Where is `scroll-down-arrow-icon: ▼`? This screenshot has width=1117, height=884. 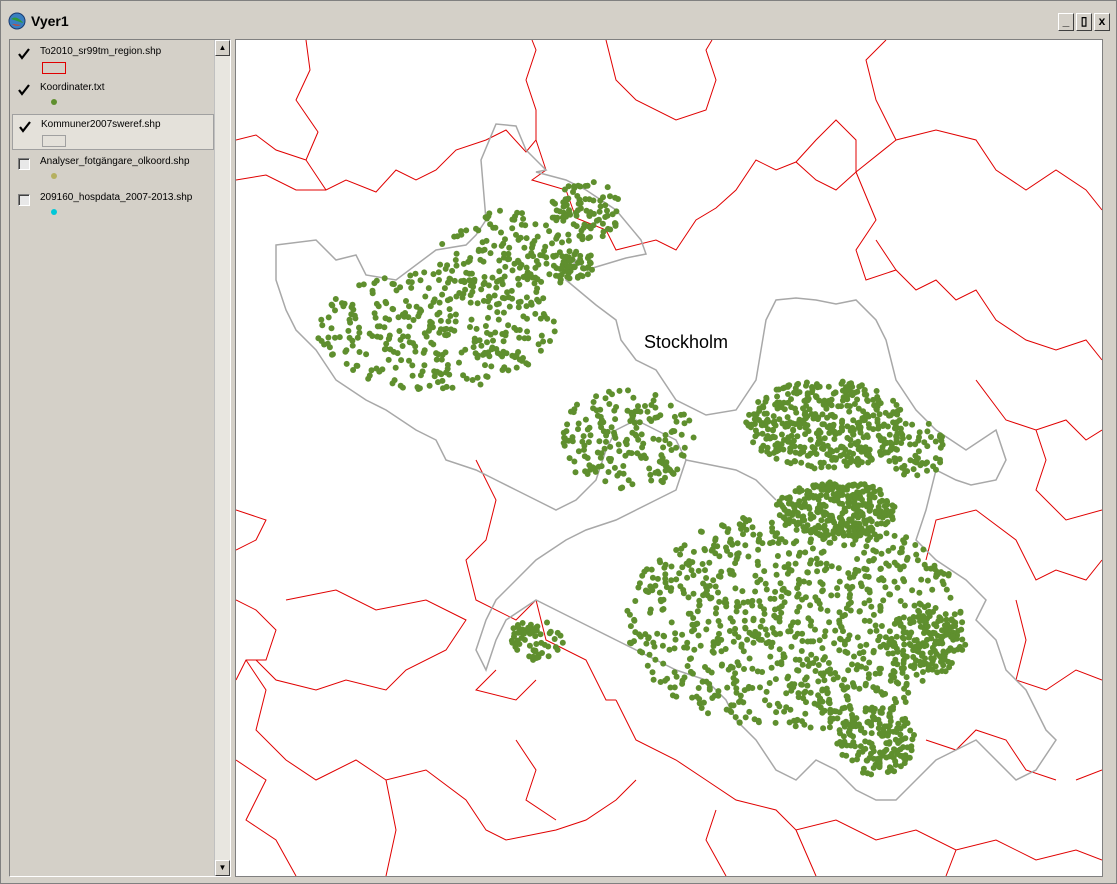 scroll-down-arrow-icon: ▼ is located at coordinates (222, 868).